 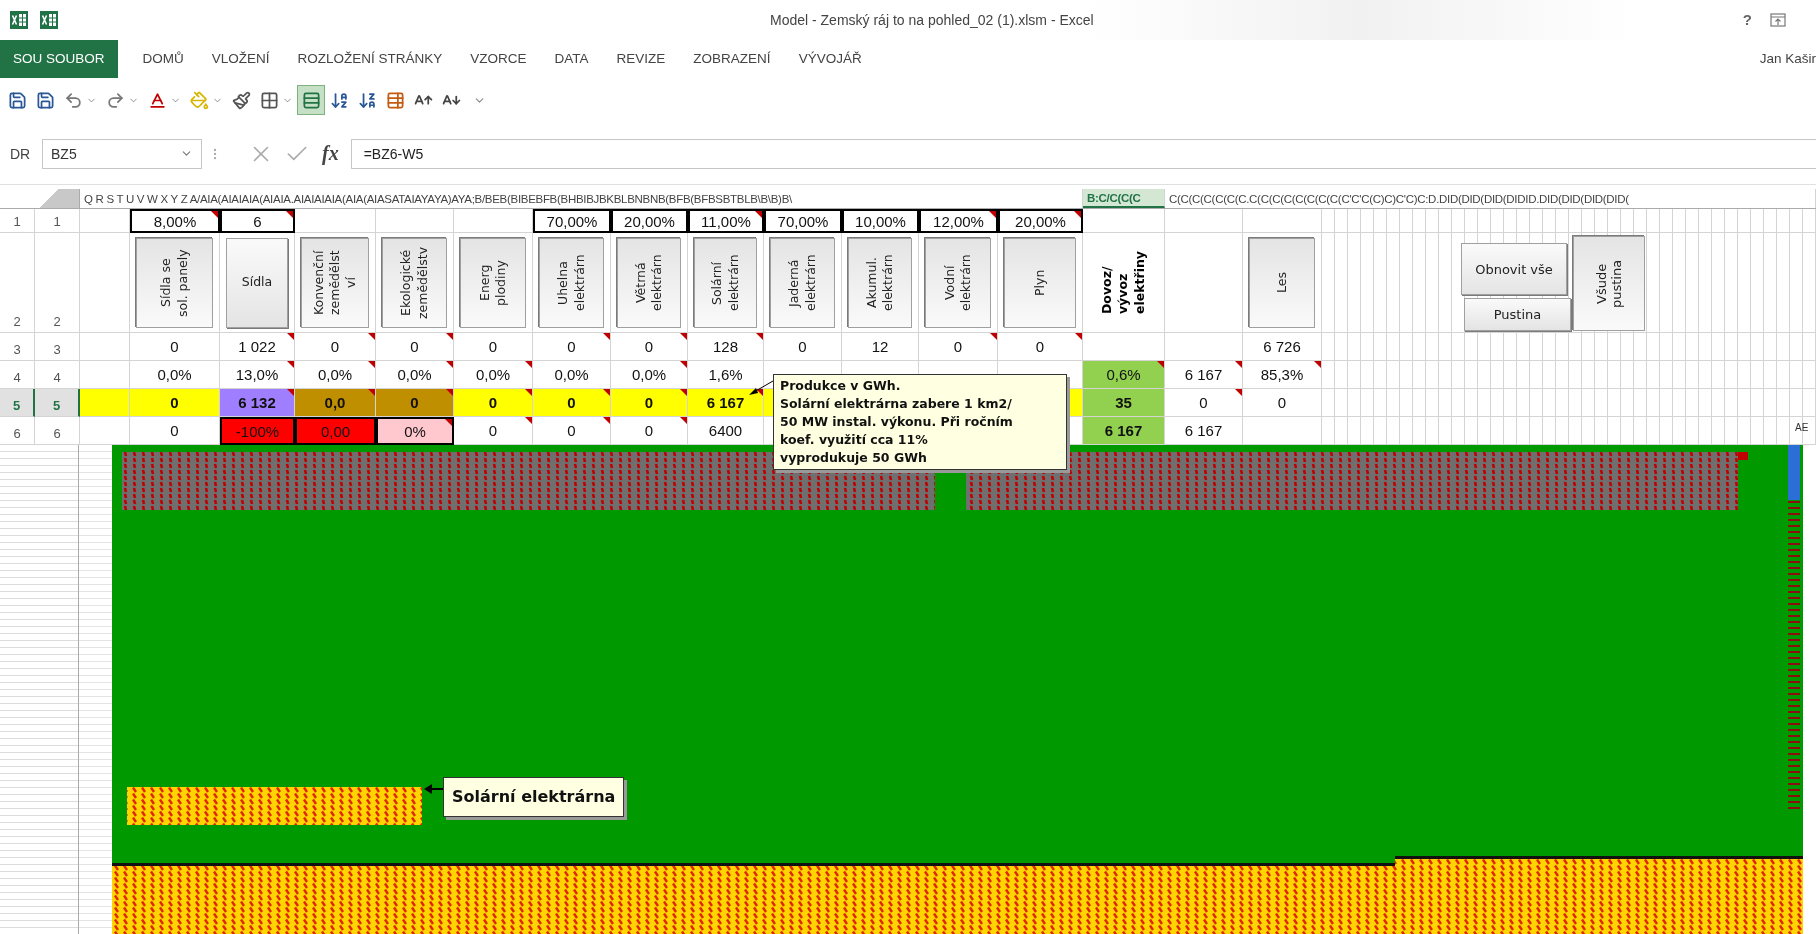 I want to click on toolbar-button, so click(x=311, y=100).